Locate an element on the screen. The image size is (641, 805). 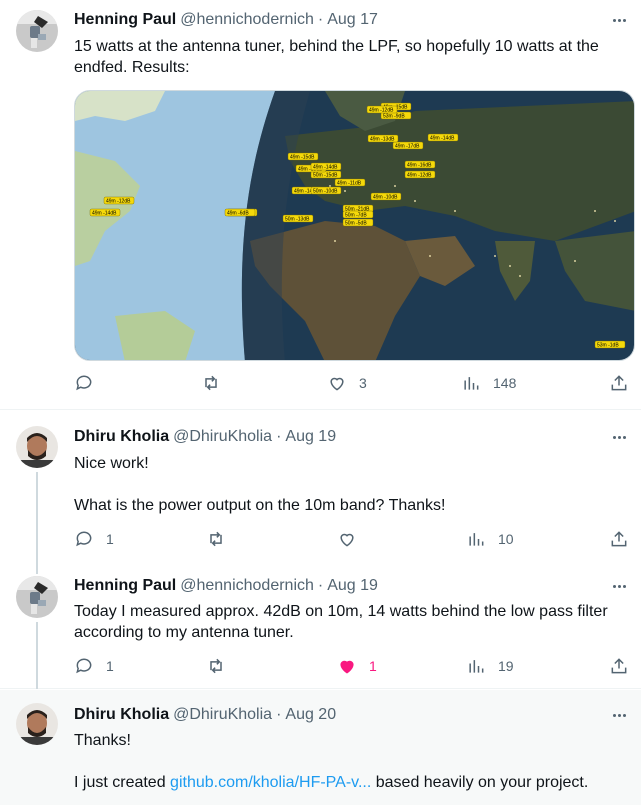
tweet-date: Aug 17 is located at coordinates (352, 20).